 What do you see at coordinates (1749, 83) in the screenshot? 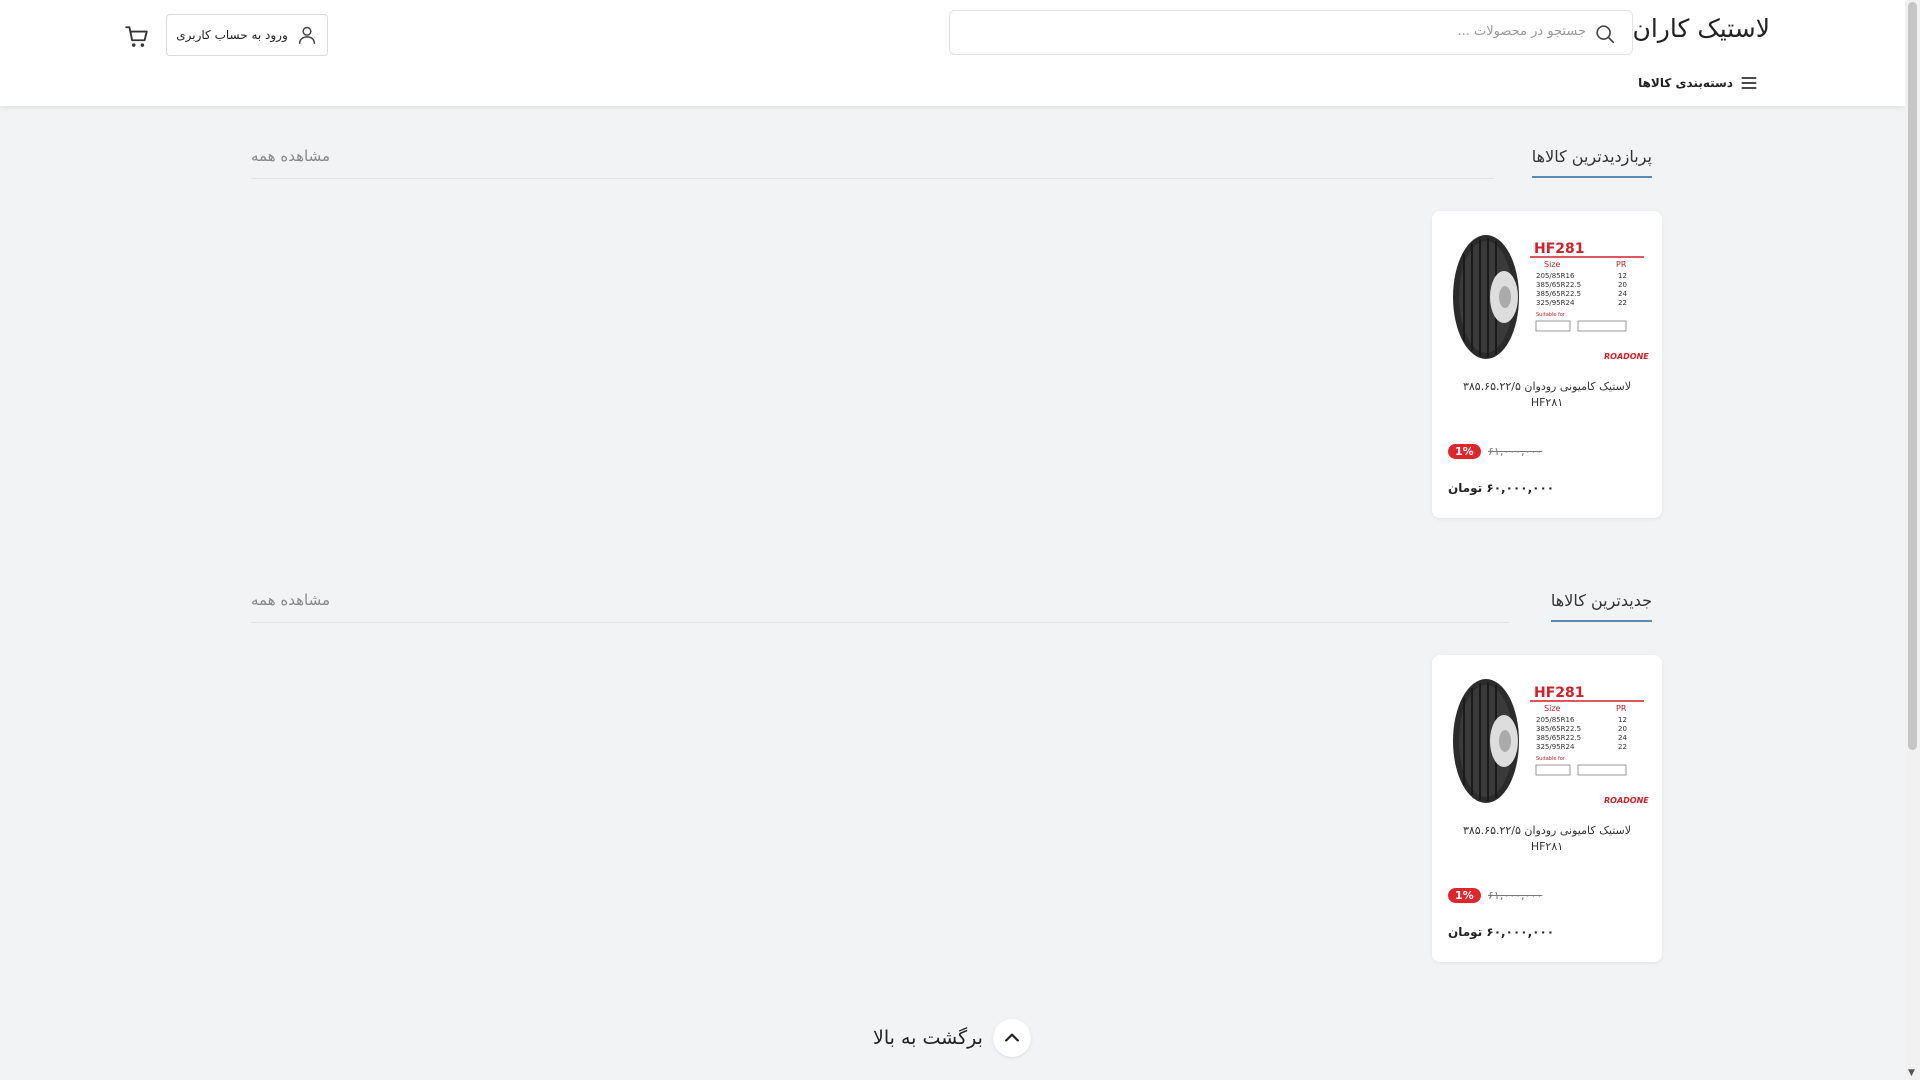
I see `menu-icon` at bounding box center [1749, 83].